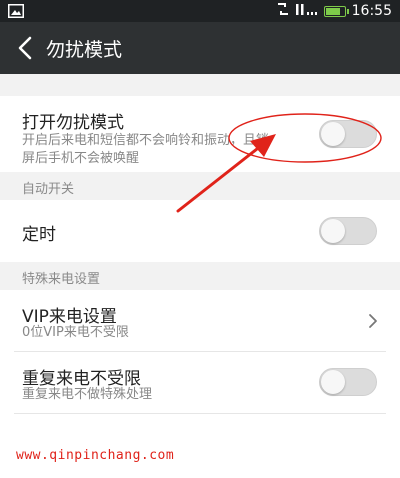 This screenshot has width=400, height=478. What do you see at coordinates (26, 48) in the screenshot?
I see `chevron-left-icon` at bounding box center [26, 48].